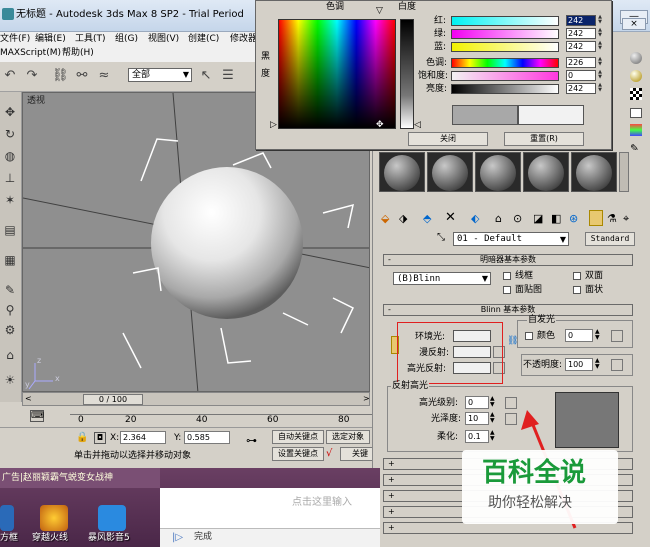  I want to click on self-illum-map-button, so click(617, 336).